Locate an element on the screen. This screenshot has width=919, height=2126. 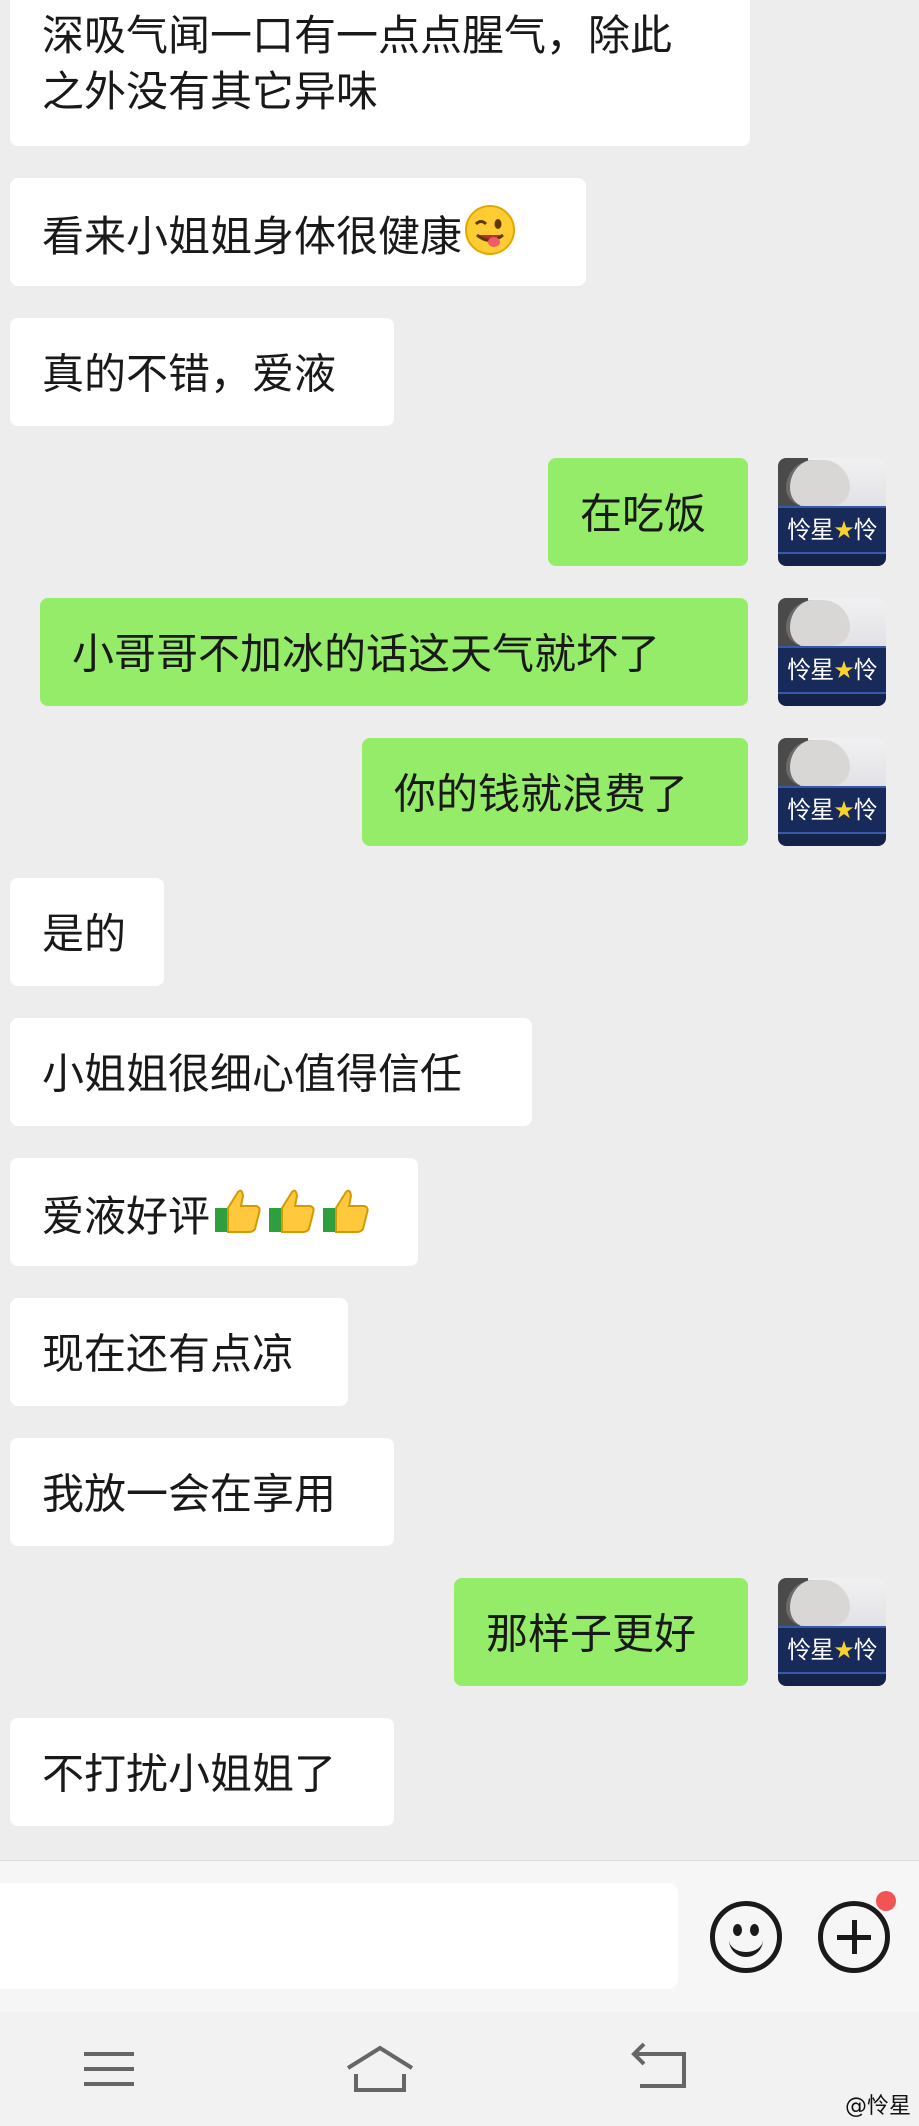
message-incoming: 看来小姐姐身体很健康 is located at coordinates (298, 232).